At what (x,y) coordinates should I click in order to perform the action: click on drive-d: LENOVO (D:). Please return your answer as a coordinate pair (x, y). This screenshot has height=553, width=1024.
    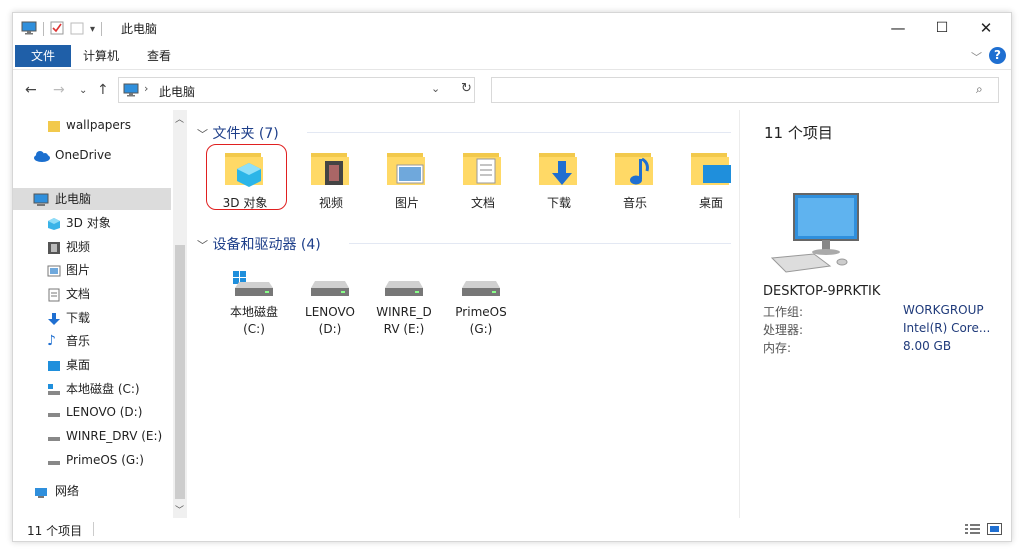
    Looking at the image, I should click on (330, 305).